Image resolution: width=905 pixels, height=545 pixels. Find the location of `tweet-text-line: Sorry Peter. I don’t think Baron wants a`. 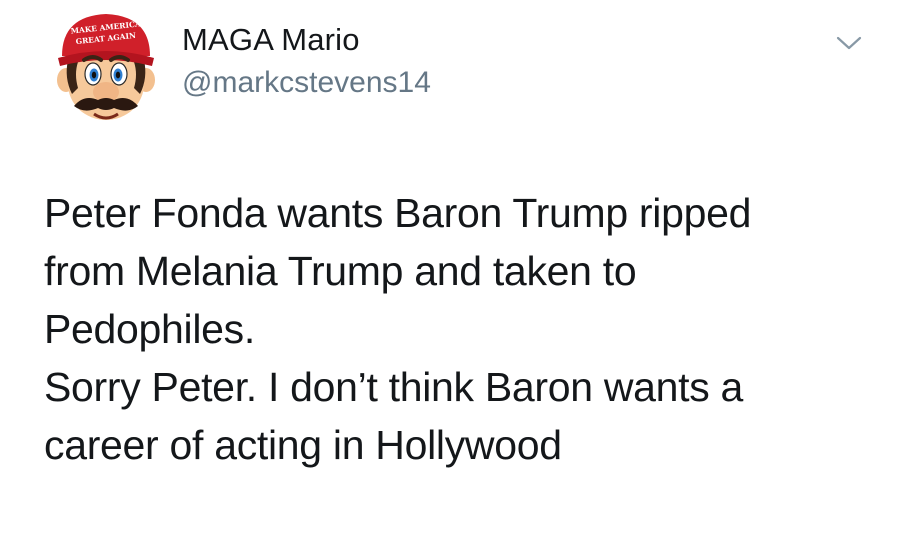

tweet-text-line: Sorry Peter. I don’t think Baron wants a is located at coordinates (394, 387).